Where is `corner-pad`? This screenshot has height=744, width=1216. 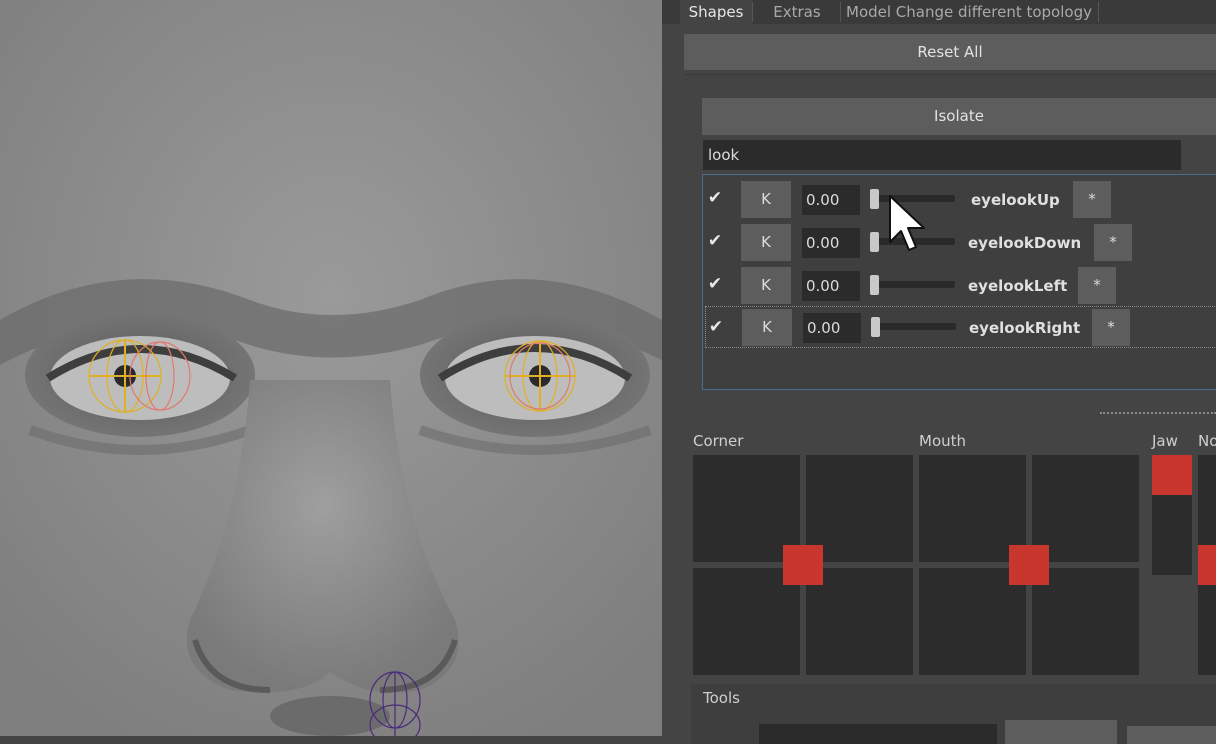 corner-pad is located at coordinates (803, 565).